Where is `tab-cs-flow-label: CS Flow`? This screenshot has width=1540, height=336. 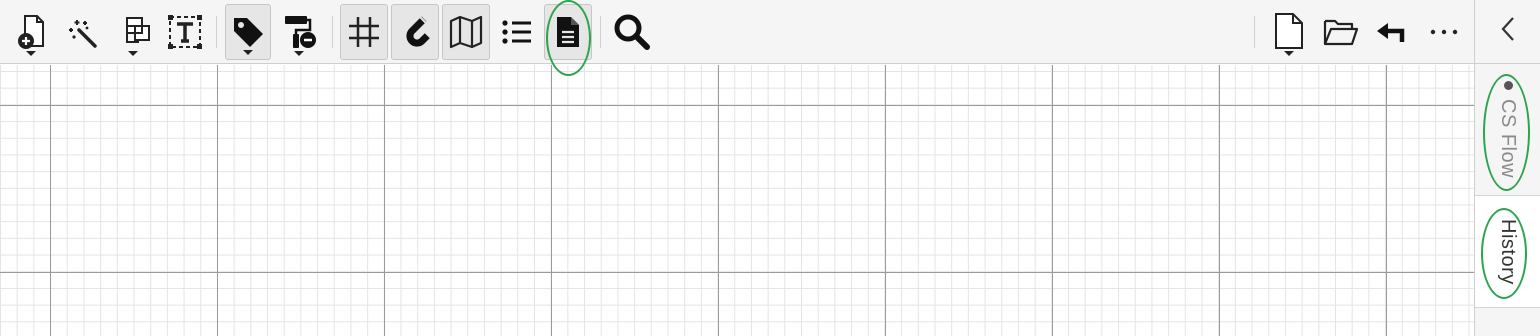
tab-cs-flow-label: CS Flow is located at coordinates (1508, 138).